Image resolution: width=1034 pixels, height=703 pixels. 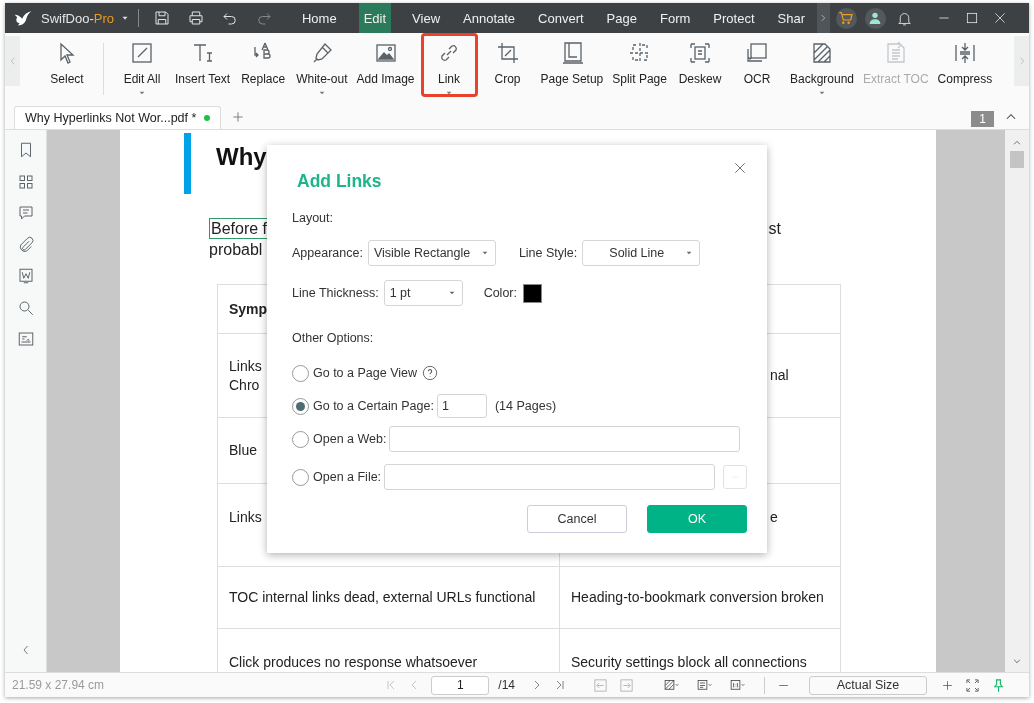 I want to click on file-path-field, so click(x=549, y=477).